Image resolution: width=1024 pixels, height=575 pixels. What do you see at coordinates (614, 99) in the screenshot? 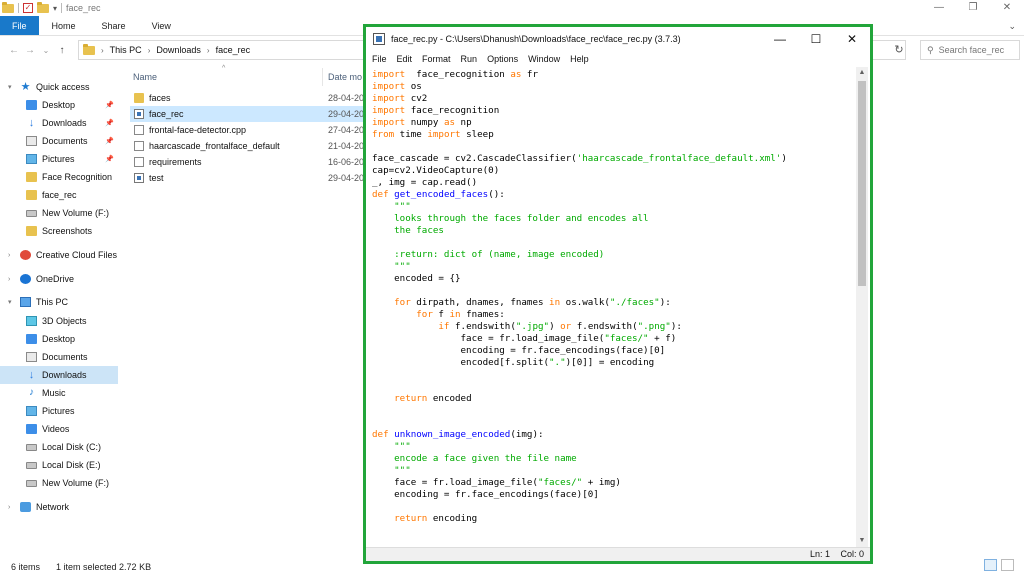
I see `code-line: import cv2` at bounding box center [614, 99].